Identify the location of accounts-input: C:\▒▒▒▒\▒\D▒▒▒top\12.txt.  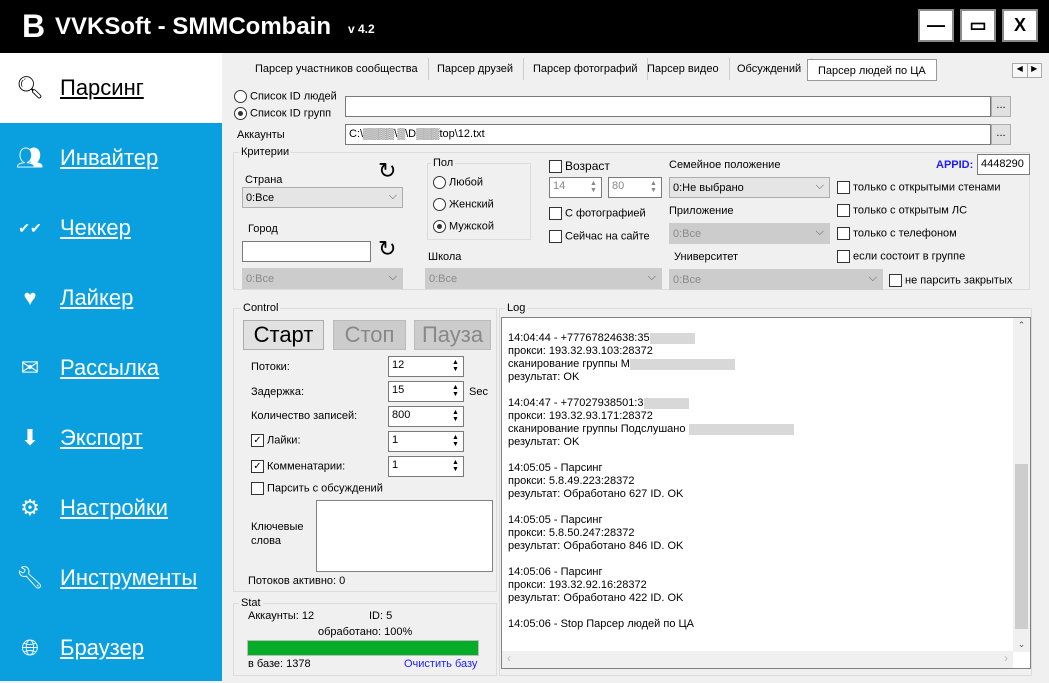
(668, 134).